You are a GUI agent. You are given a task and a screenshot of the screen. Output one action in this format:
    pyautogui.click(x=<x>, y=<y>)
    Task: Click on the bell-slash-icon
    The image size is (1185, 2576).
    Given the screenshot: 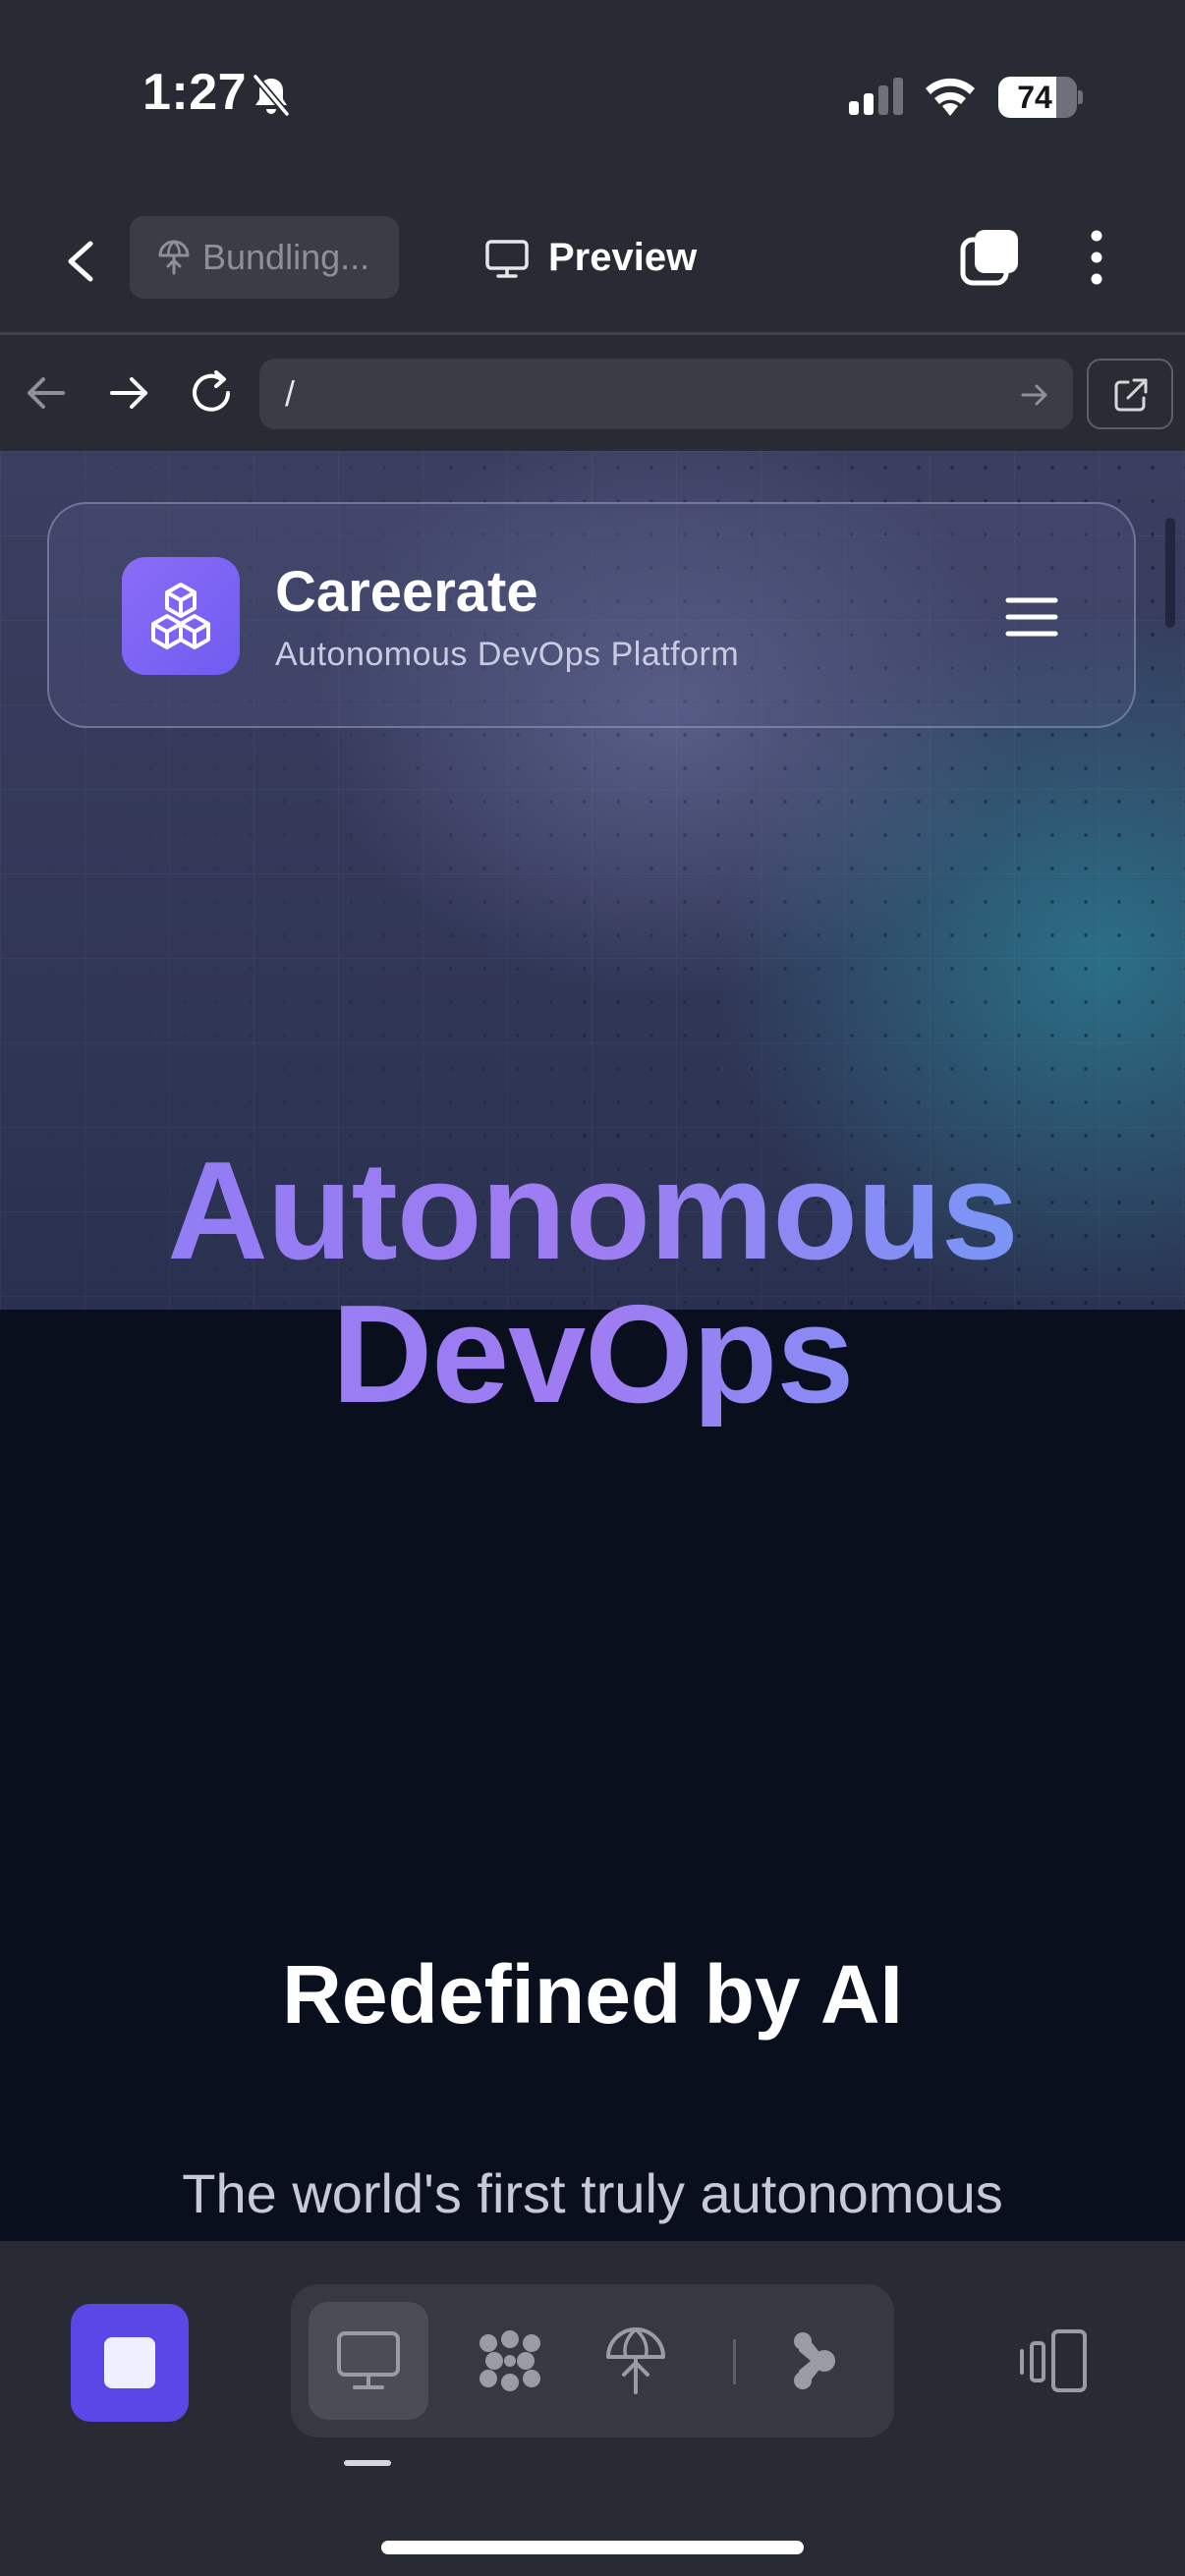 What is the action you would take?
    pyautogui.click(x=272, y=95)
    